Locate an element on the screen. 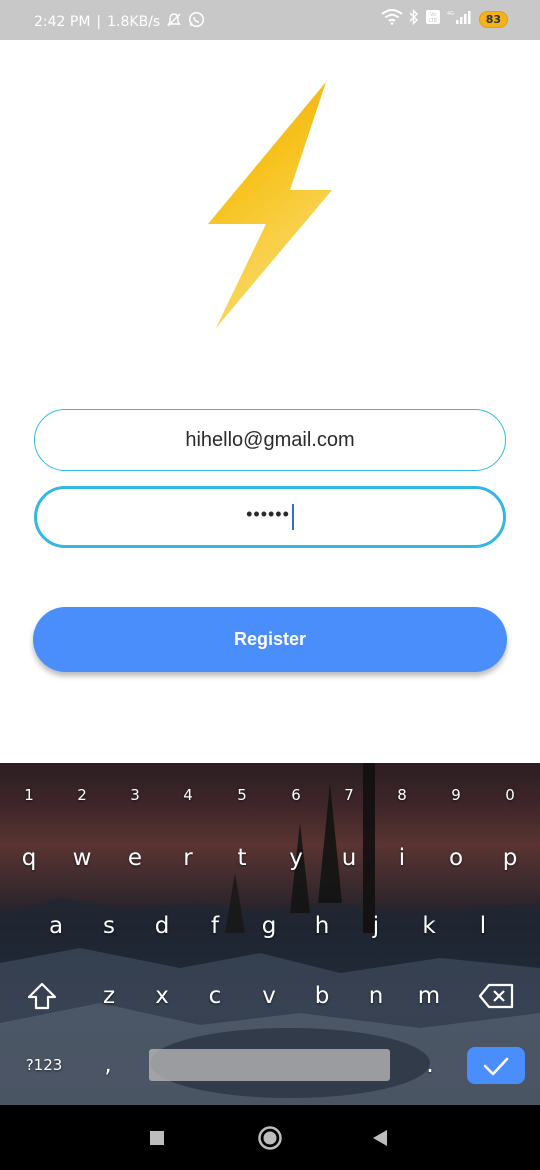 The height and width of the screenshot is (1170, 540). svg-text: LTE is located at coordinates (433, 21).